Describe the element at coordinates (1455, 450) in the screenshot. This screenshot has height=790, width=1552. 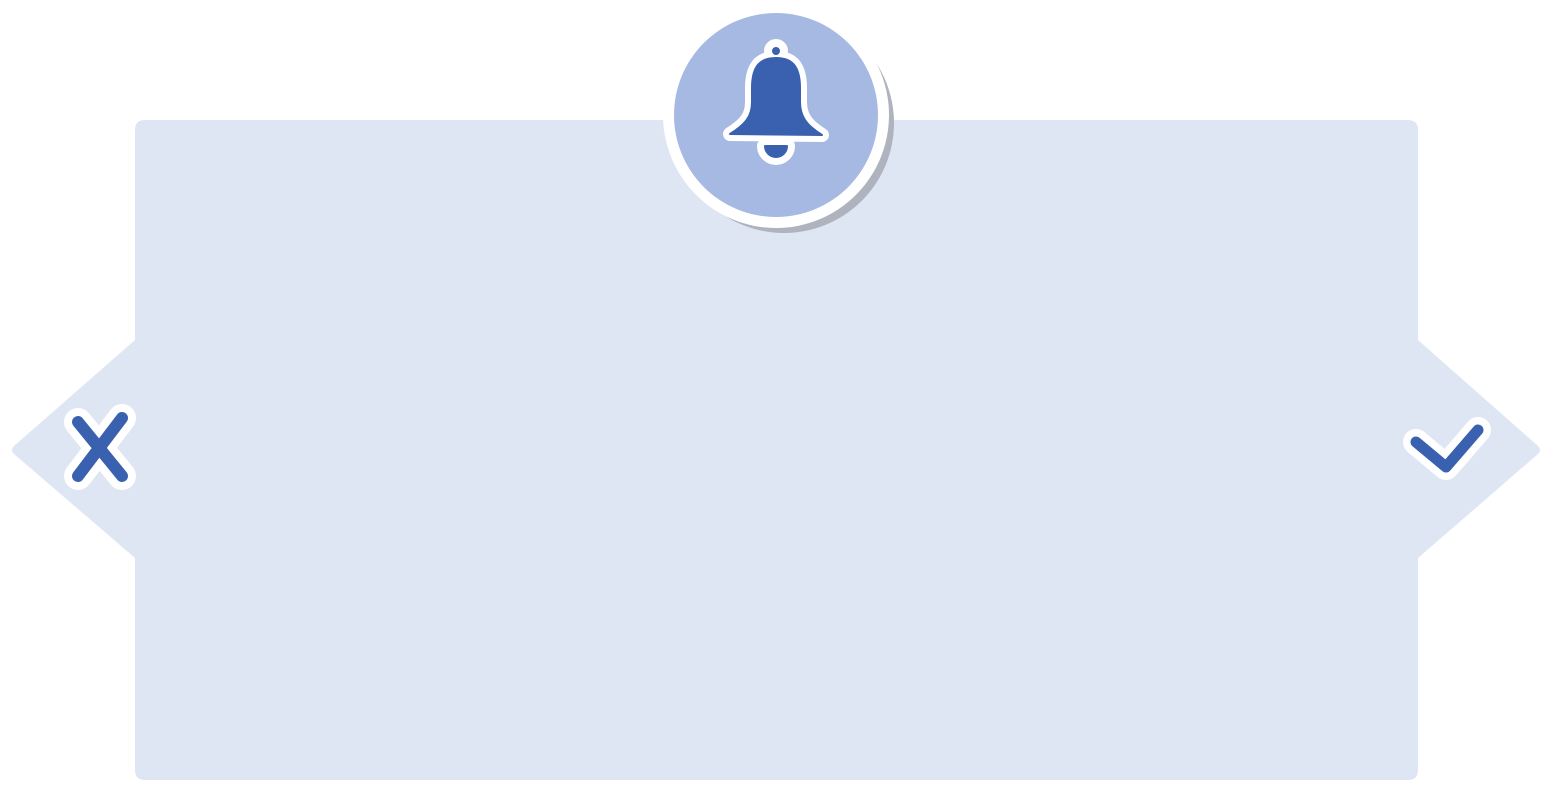
I see `confirm-button` at that location.